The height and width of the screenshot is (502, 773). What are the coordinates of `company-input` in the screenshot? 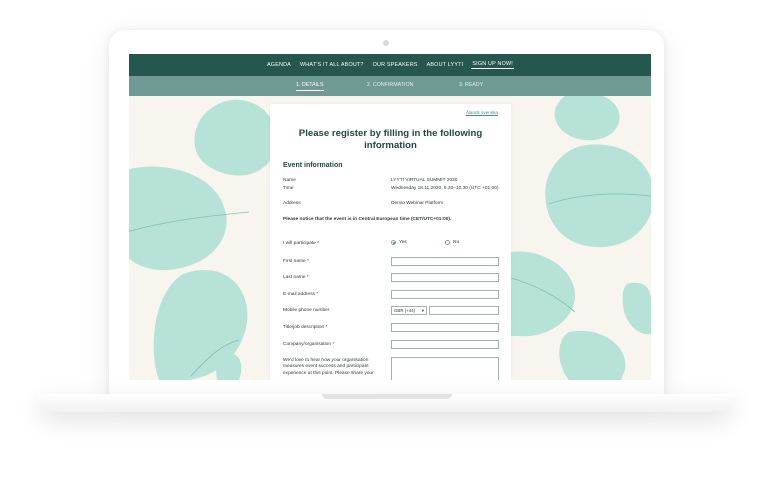 It's located at (445, 344).